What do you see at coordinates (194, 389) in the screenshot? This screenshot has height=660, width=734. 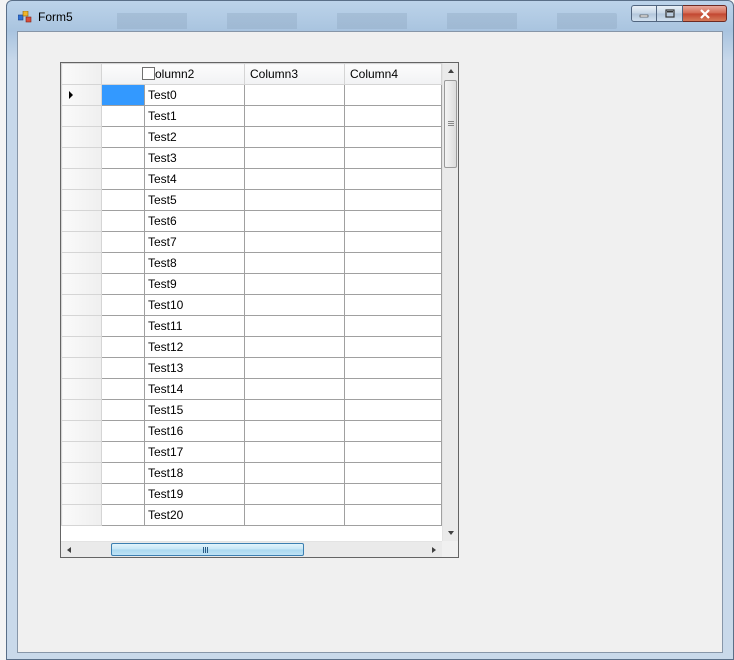 I see `text-cell: Test14` at bounding box center [194, 389].